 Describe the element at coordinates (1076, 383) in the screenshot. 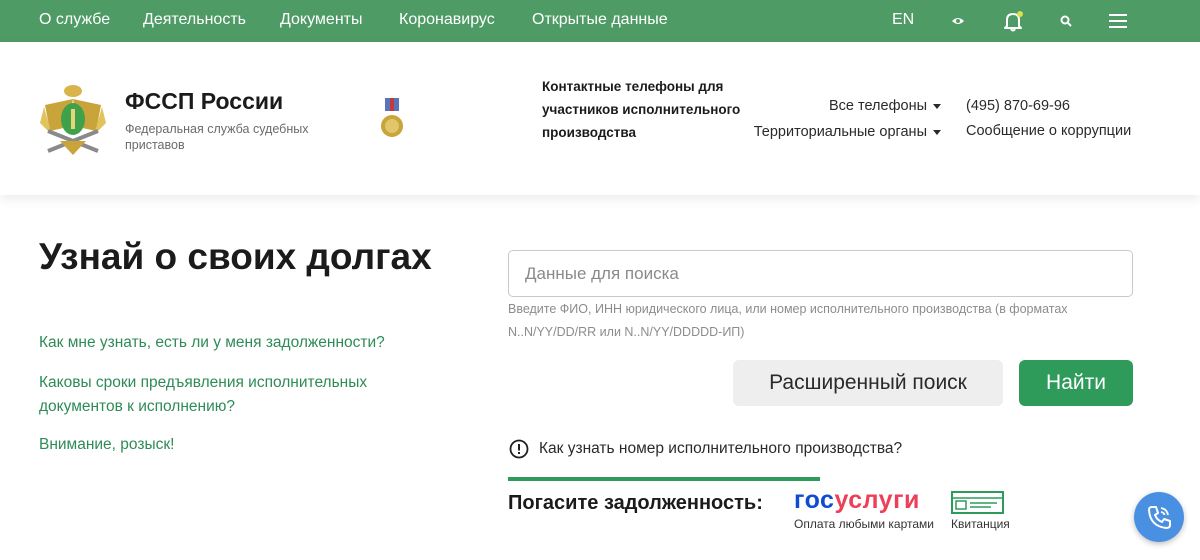

I see `find-button: Найти` at that location.